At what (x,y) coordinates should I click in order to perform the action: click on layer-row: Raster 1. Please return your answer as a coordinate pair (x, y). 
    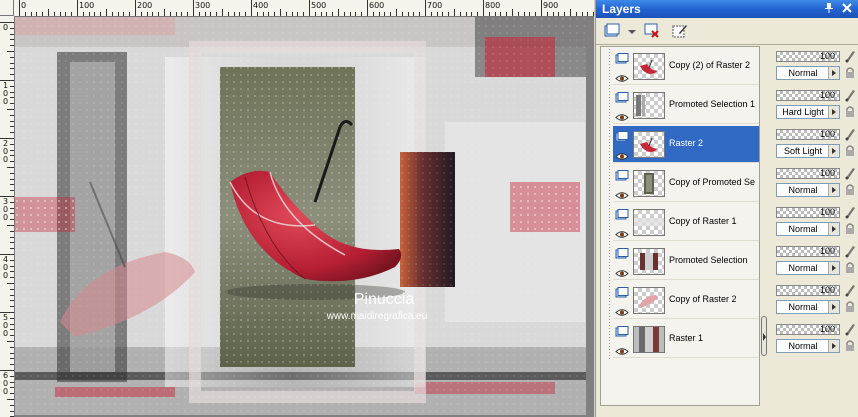
    Looking at the image, I should click on (686, 339).